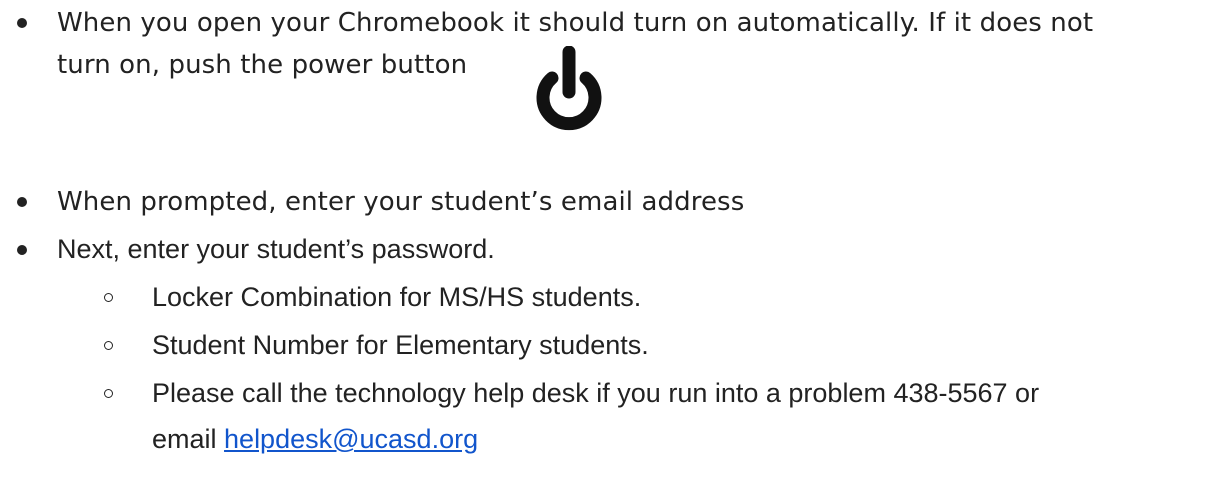 The height and width of the screenshot is (502, 1213). I want to click on helpdesk-email-link: helpdesk@ucasd.org, so click(351, 439).